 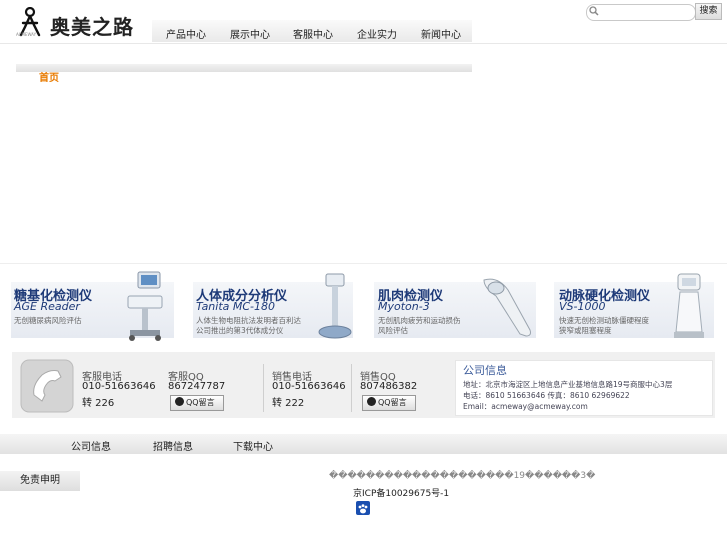 What do you see at coordinates (485, 370) in the screenshot?
I see `company-info-title: 公司信息` at bounding box center [485, 370].